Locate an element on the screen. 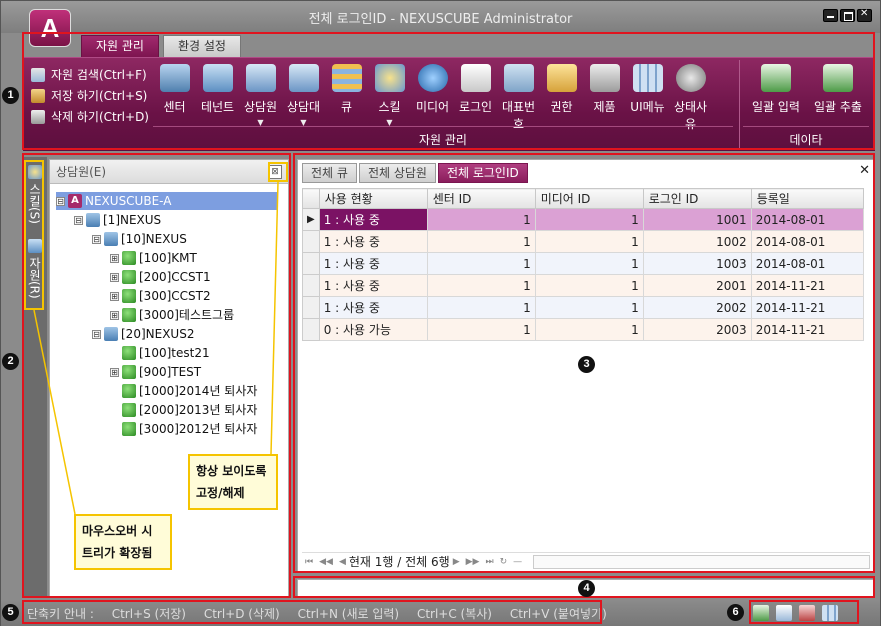 This screenshot has width=881, height=626. minus-icon: — is located at coordinates (517, 562).